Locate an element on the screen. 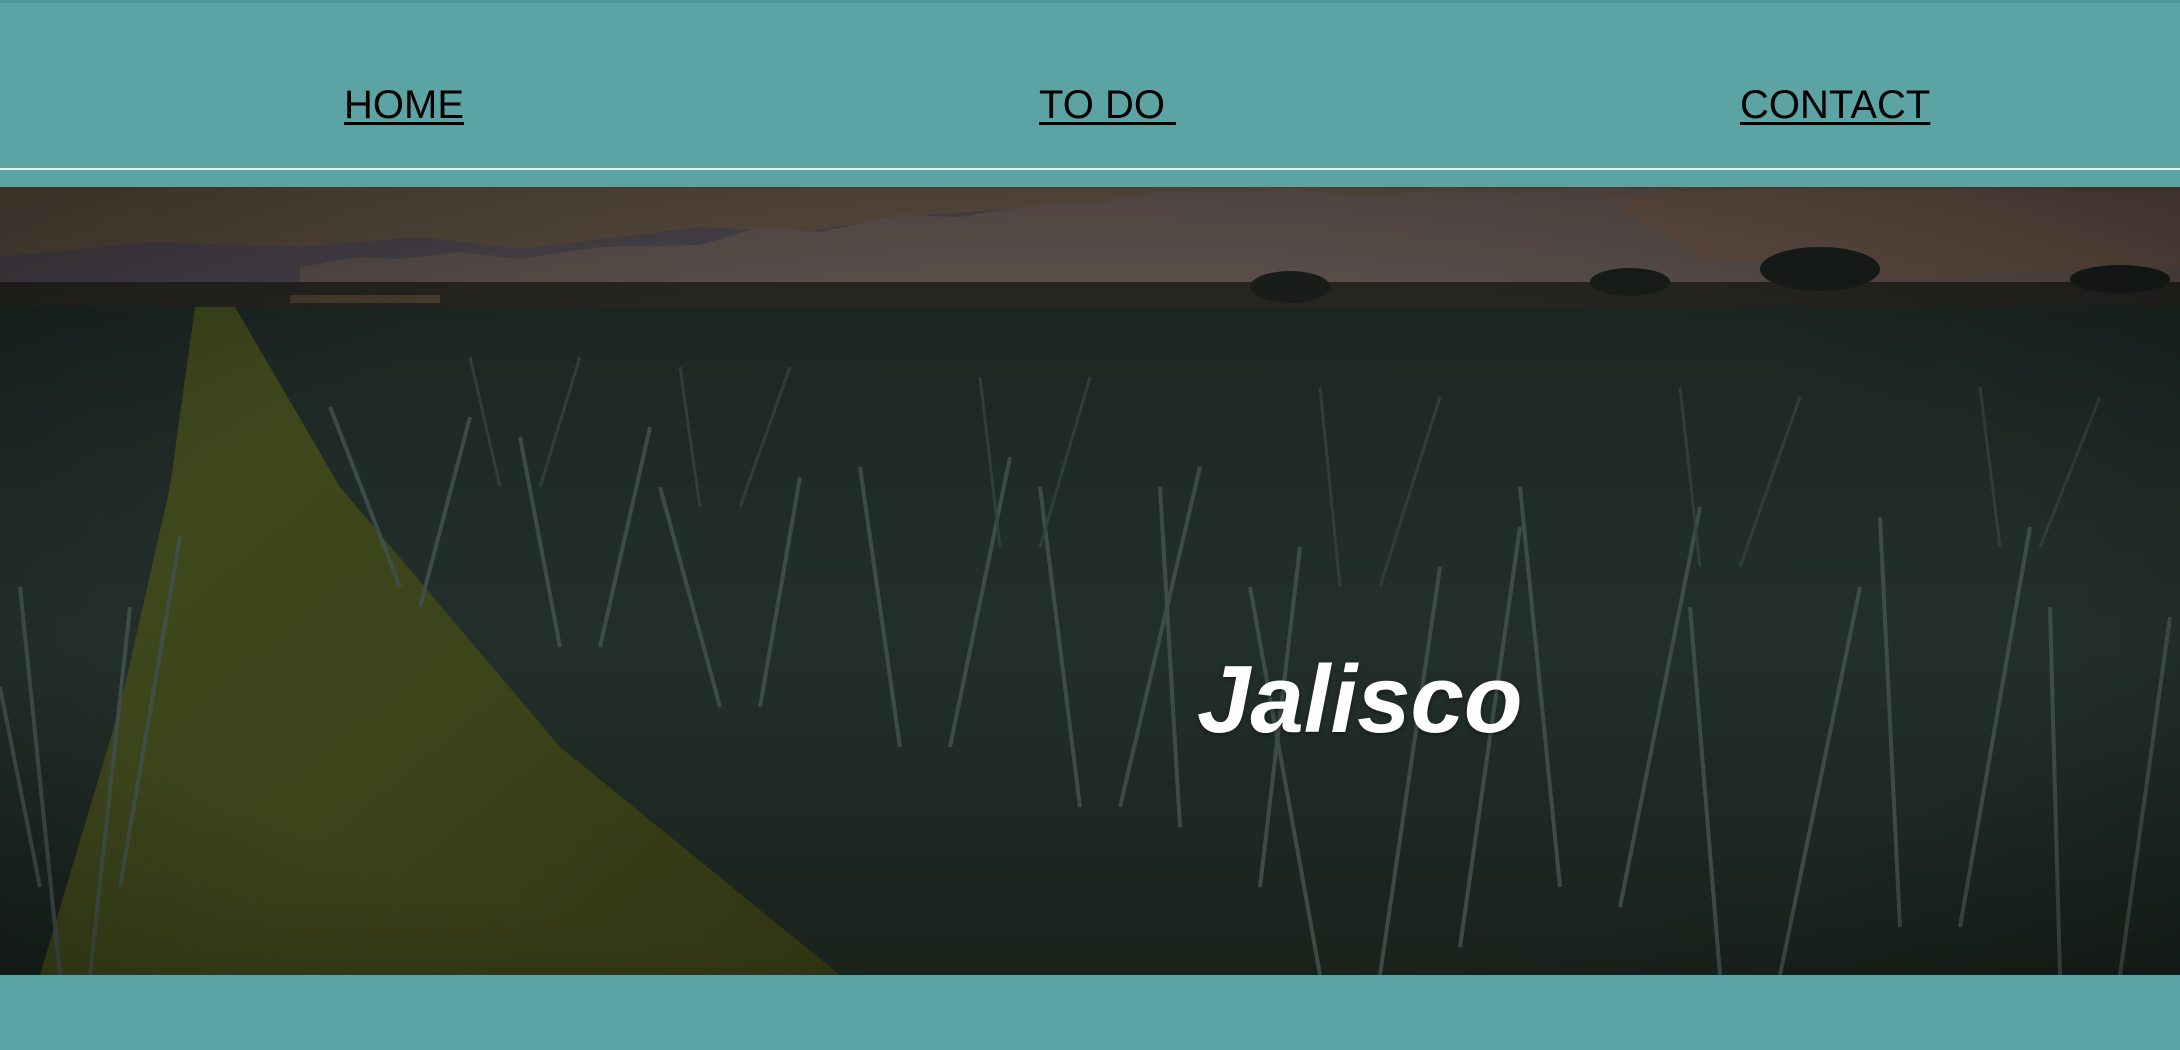  nav-link-contact: CONTACT is located at coordinates (1835, 105).